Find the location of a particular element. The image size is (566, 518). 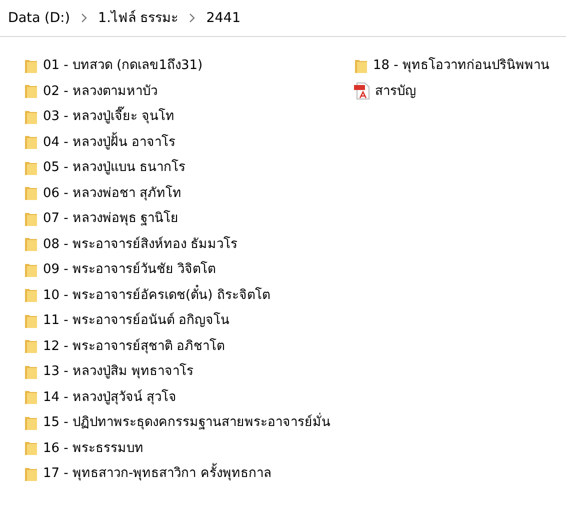

folder-name: 14 - หลวงปู่สุวัจน์ สุวโจ is located at coordinates (110, 397).